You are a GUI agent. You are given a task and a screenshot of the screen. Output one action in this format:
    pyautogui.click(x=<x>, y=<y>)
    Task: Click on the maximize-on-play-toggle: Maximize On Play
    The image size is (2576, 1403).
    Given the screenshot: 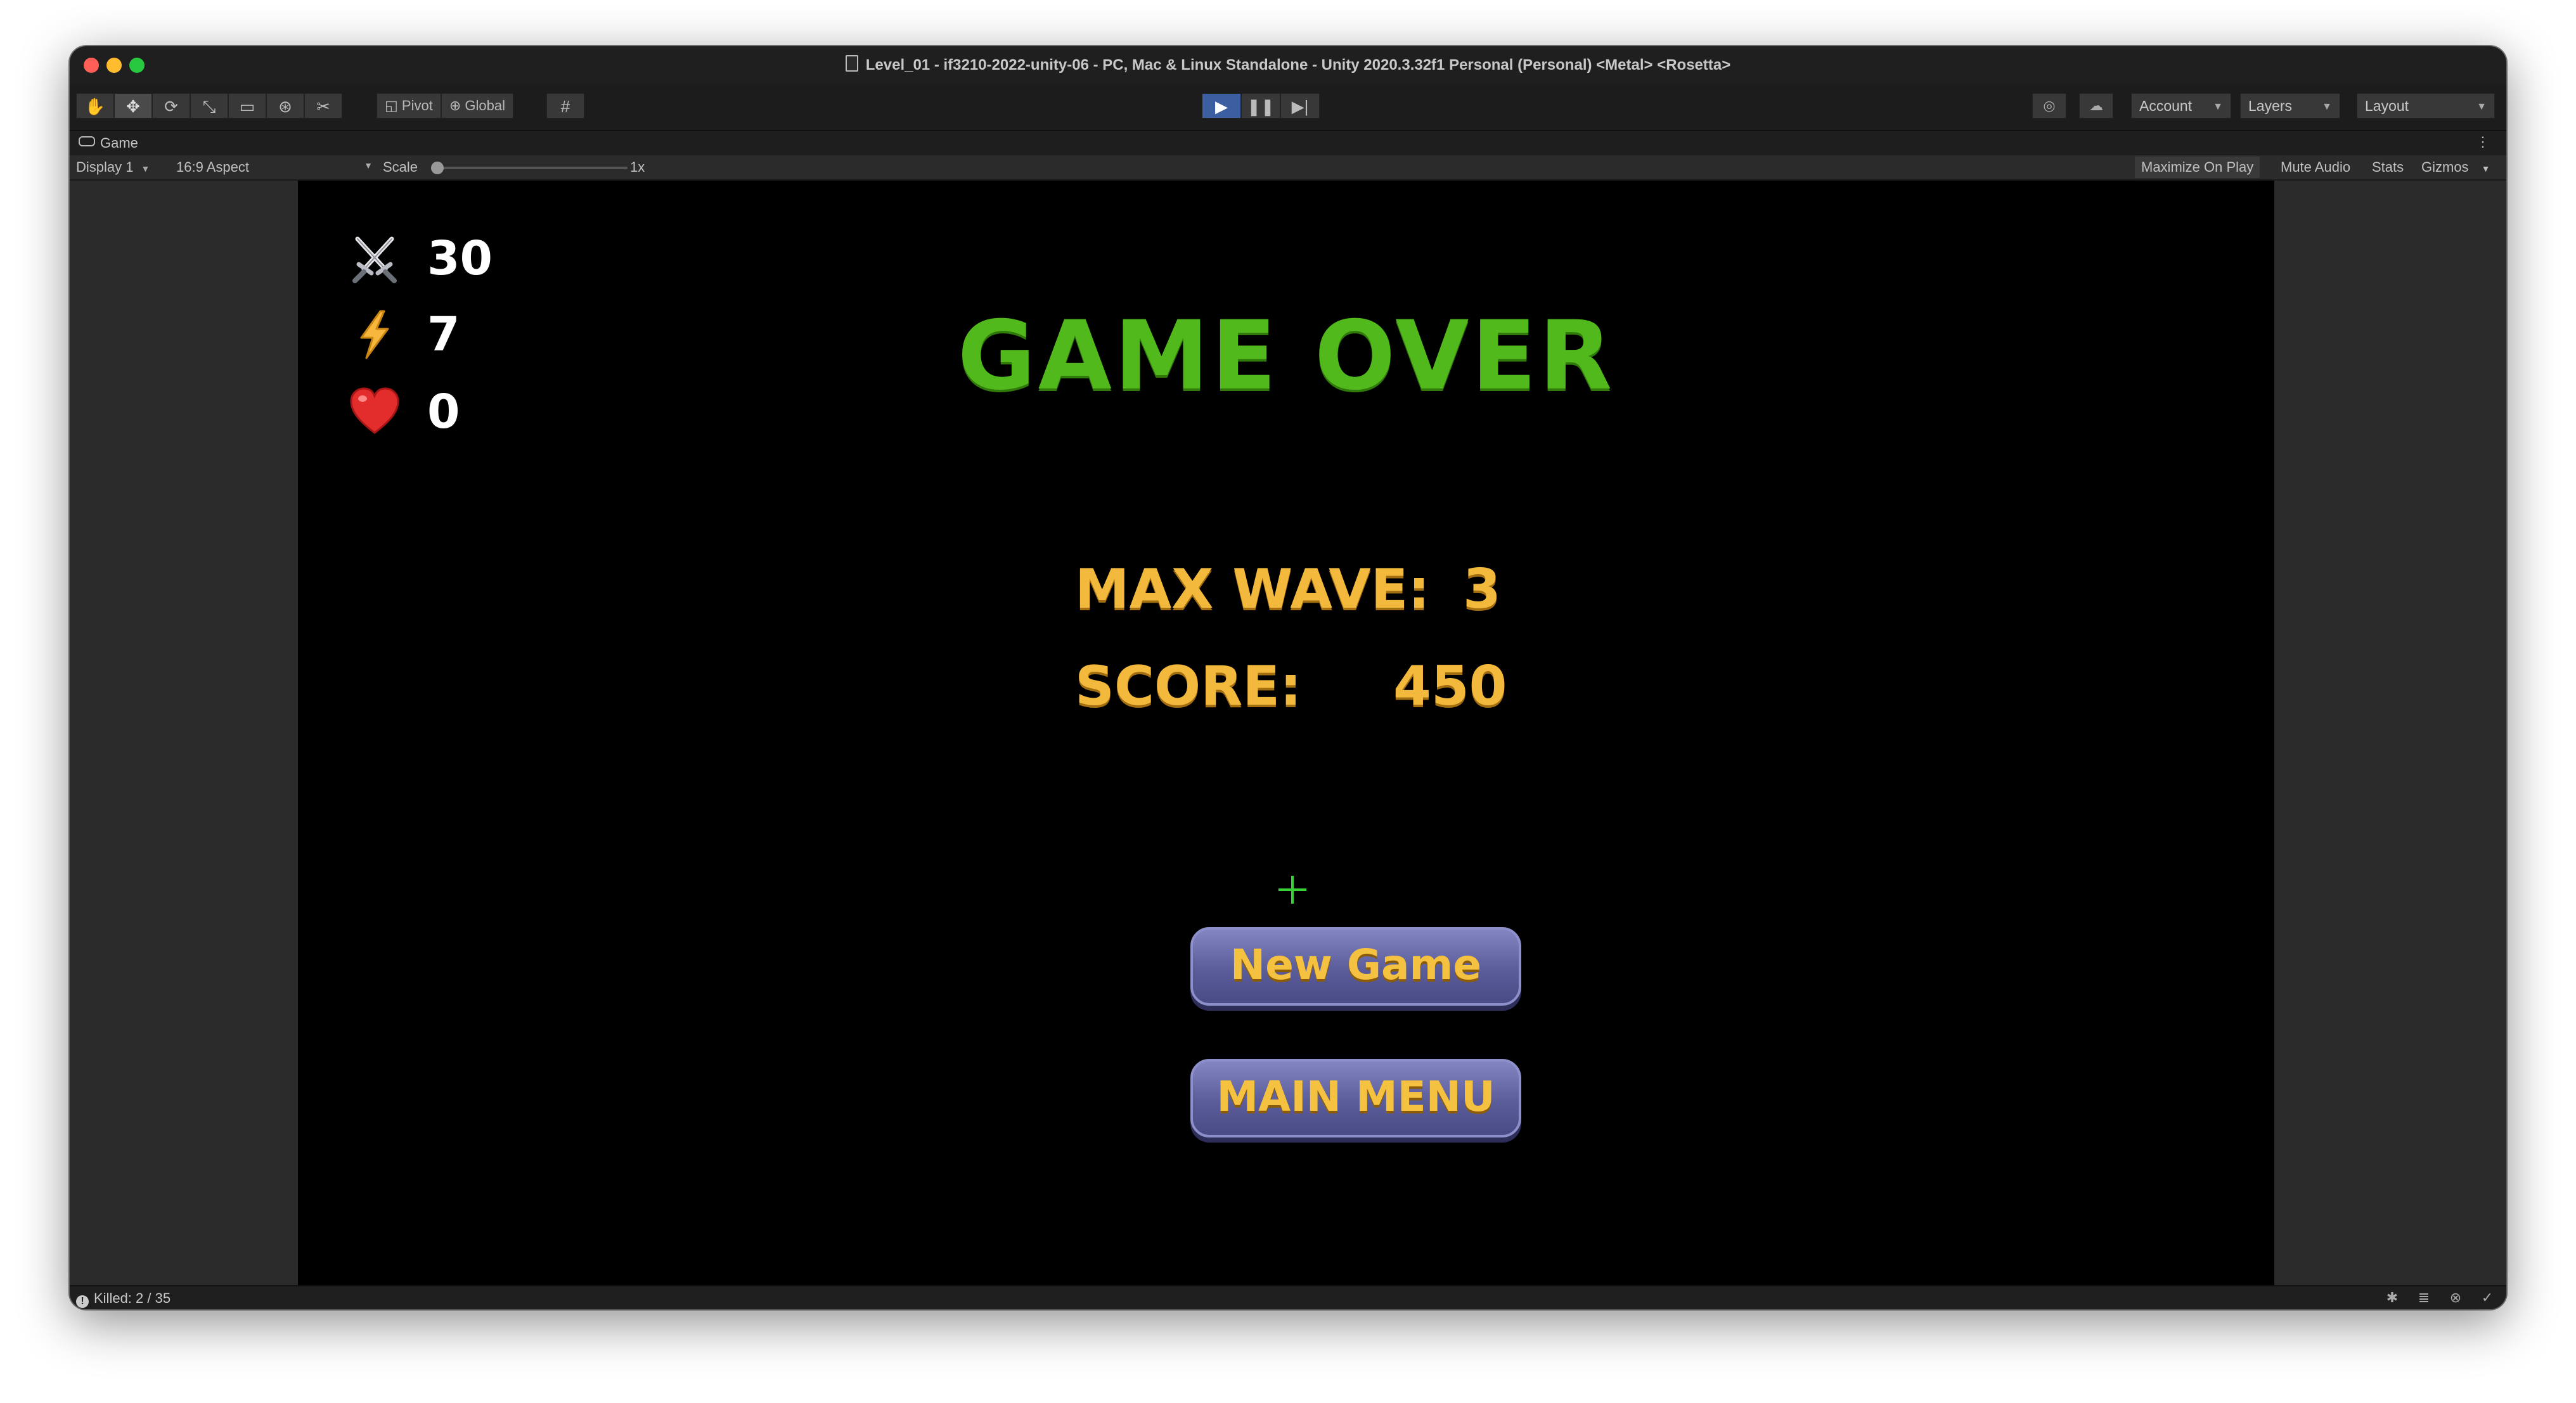 What is the action you would take?
    pyautogui.click(x=2197, y=167)
    